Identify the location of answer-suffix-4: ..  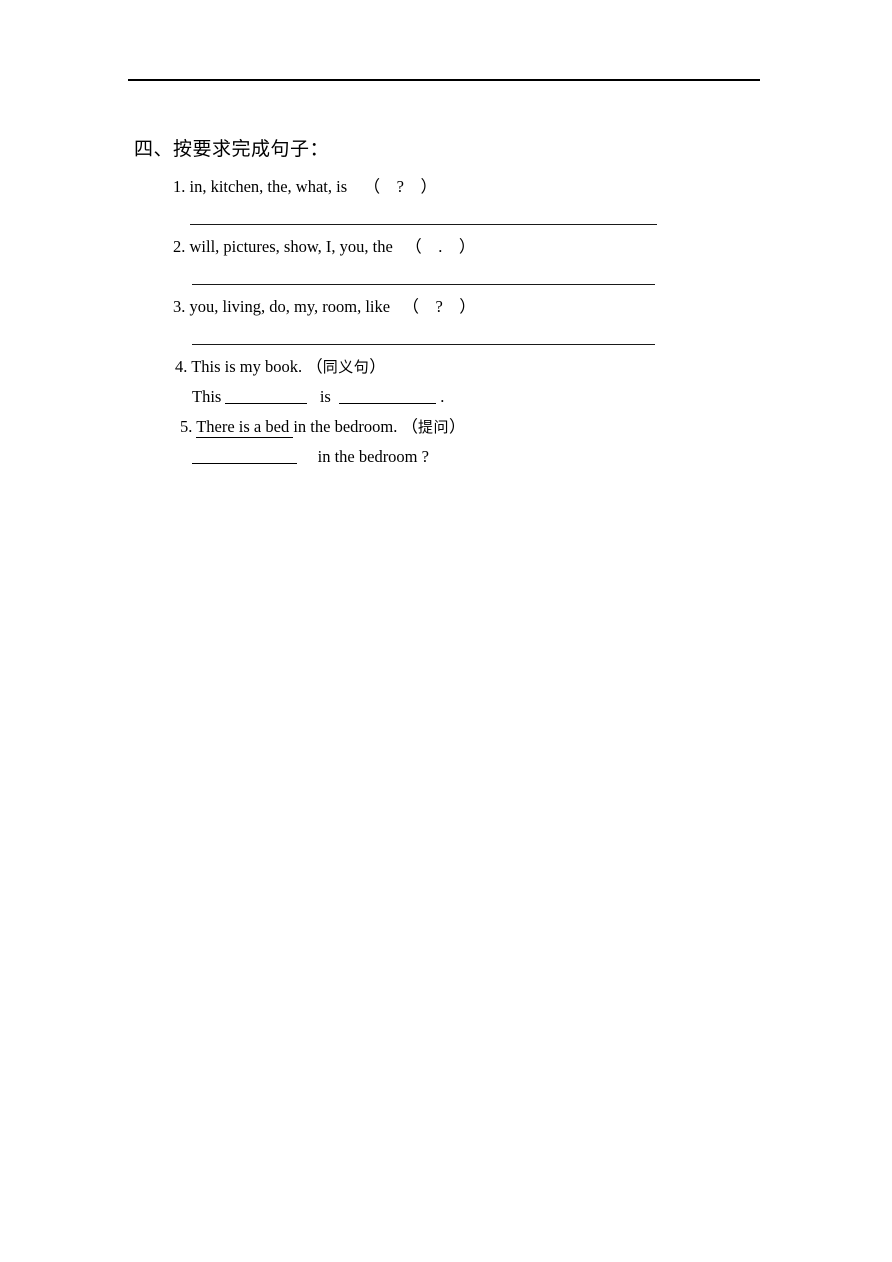
(442, 396).